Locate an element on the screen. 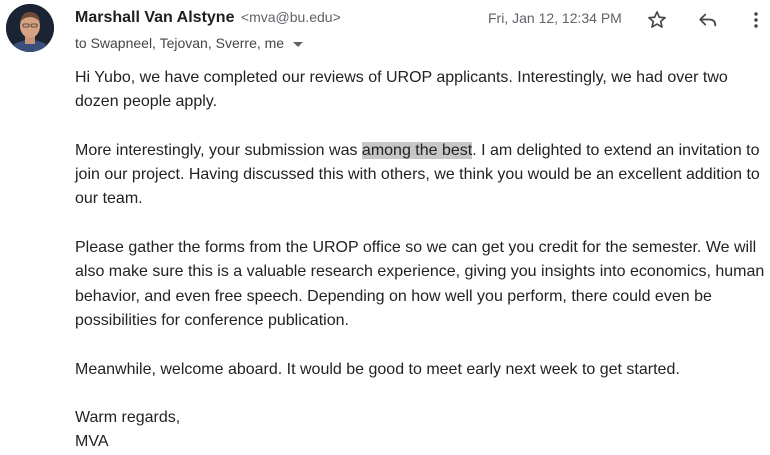  closing: Warm regards, is located at coordinates (128, 418).